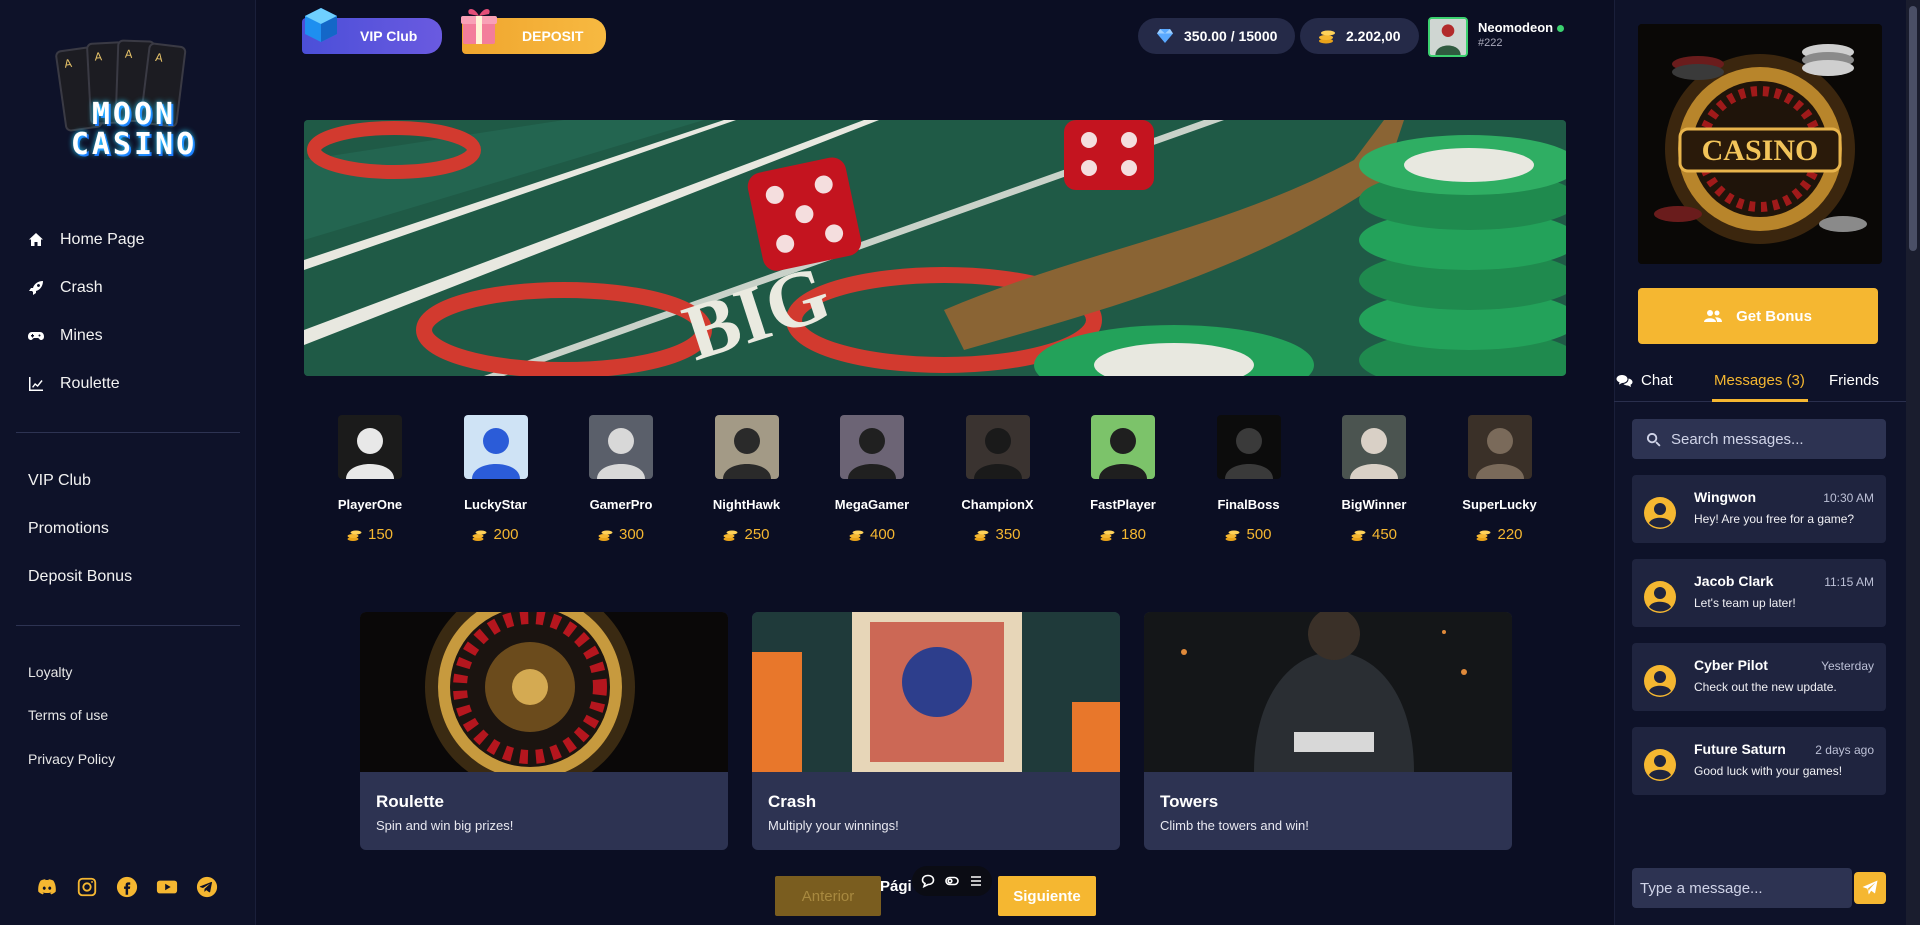 This screenshot has width=1920, height=925. What do you see at coordinates (1760, 144) in the screenshot?
I see `casino-promo-image: CASINO` at bounding box center [1760, 144].